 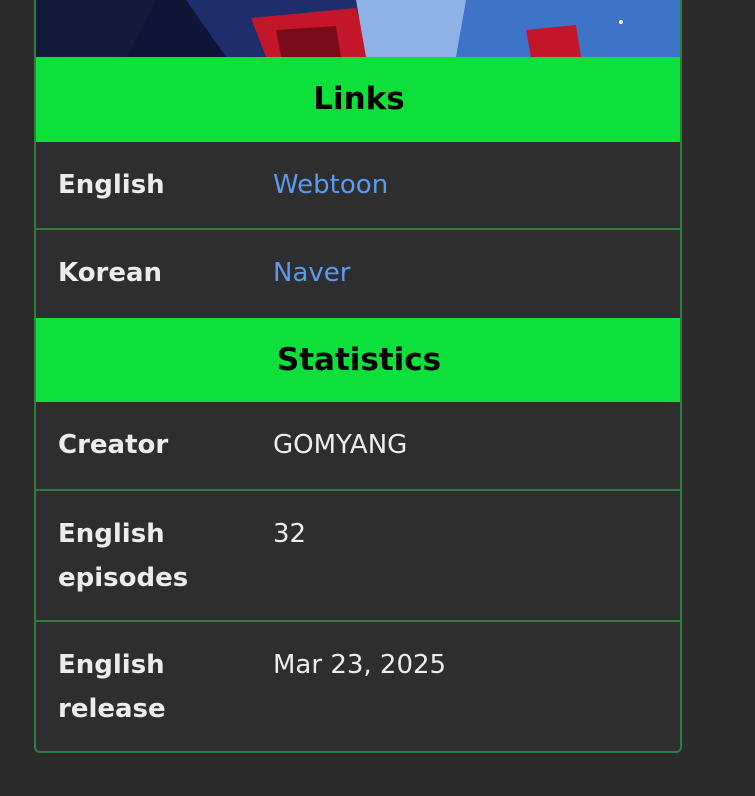 What do you see at coordinates (360, 665) in the screenshot?
I see `release-value: Mar 23, 2025` at bounding box center [360, 665].